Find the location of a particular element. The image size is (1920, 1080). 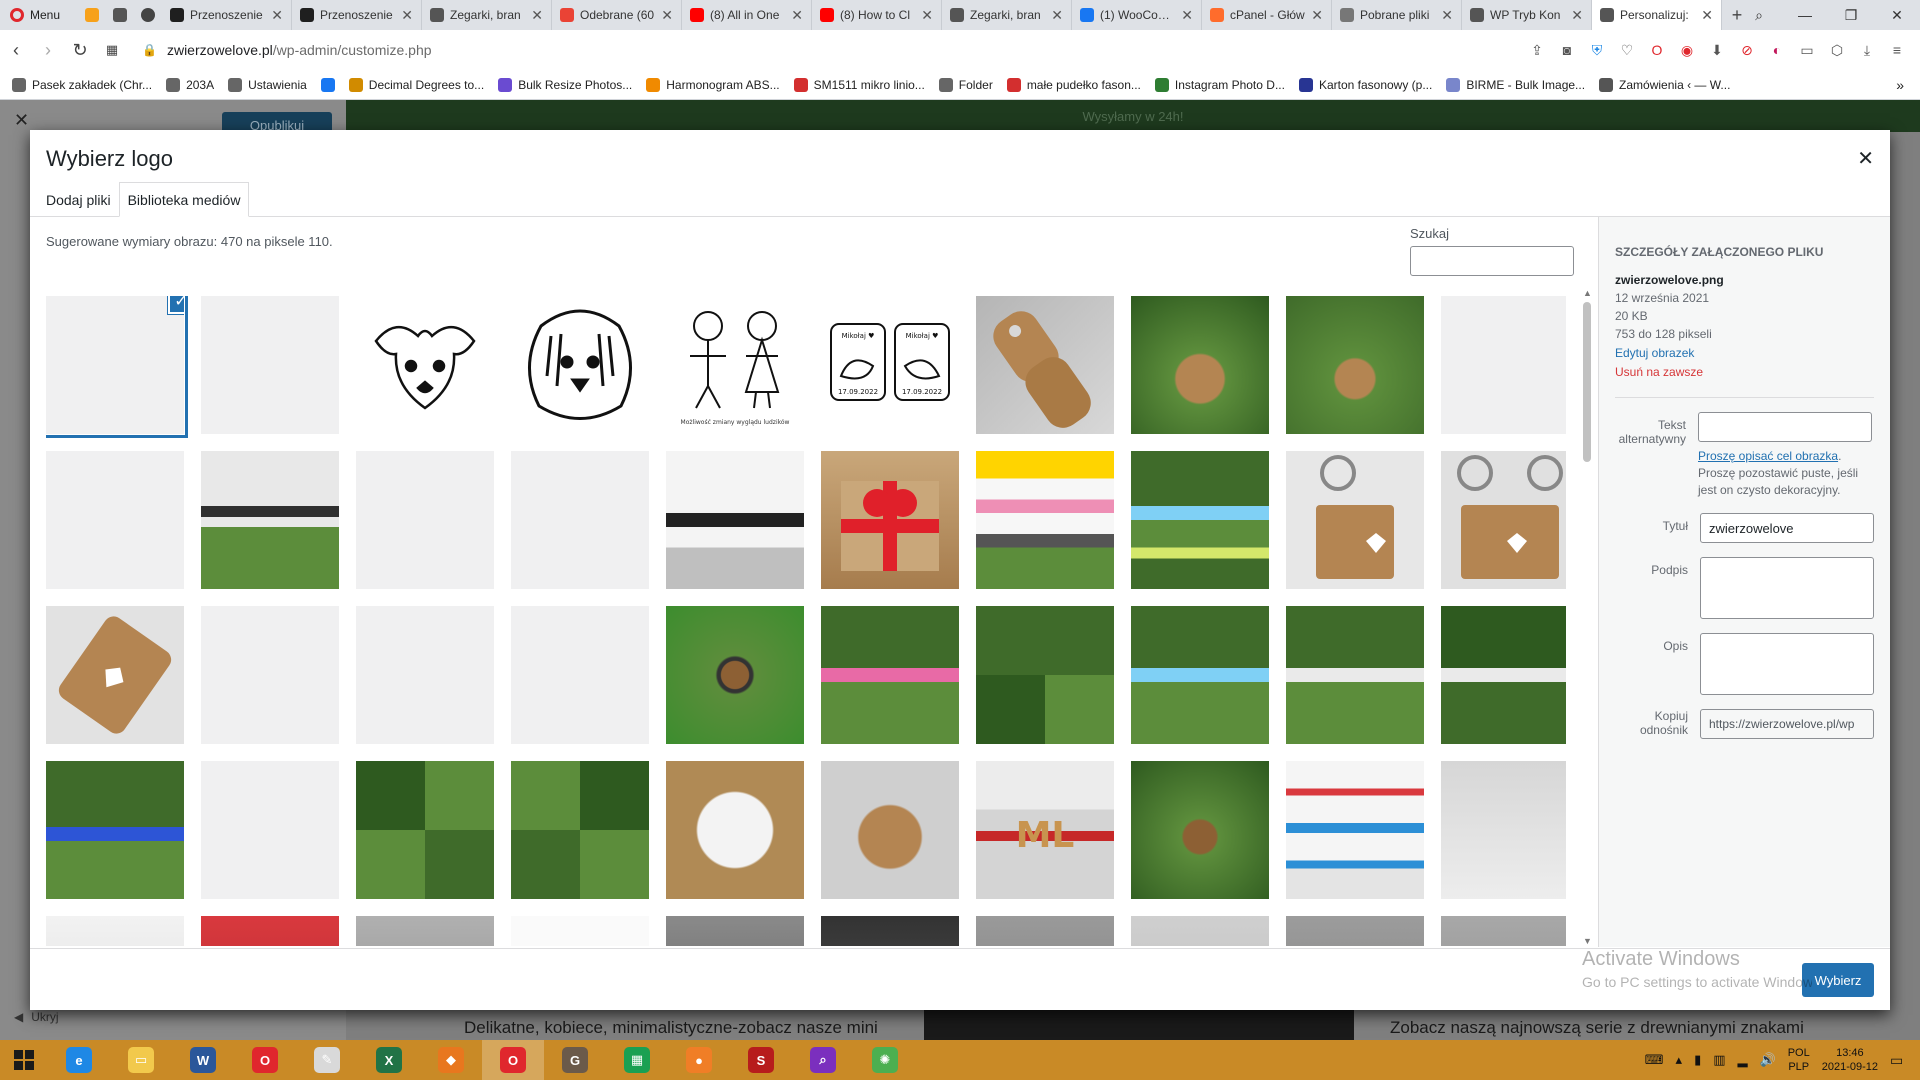

restore-button: ❐ is located at coordinates (1851, 15).